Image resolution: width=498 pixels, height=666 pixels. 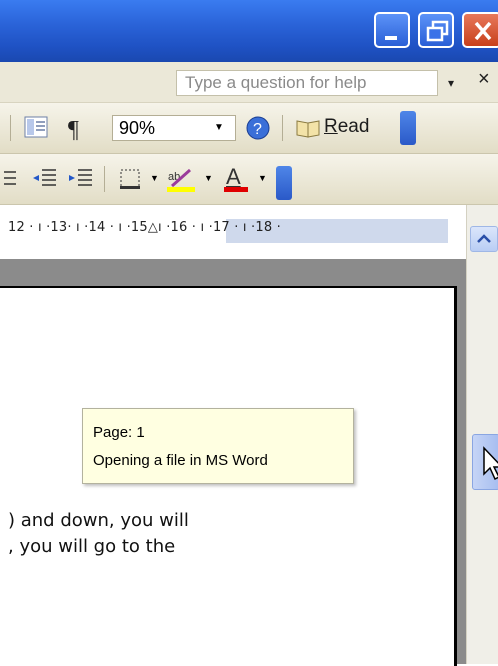 What do you see at coordinates (391, 38) in the screenshot?
I see `minimize-icon` at bounding box center [391, 38].